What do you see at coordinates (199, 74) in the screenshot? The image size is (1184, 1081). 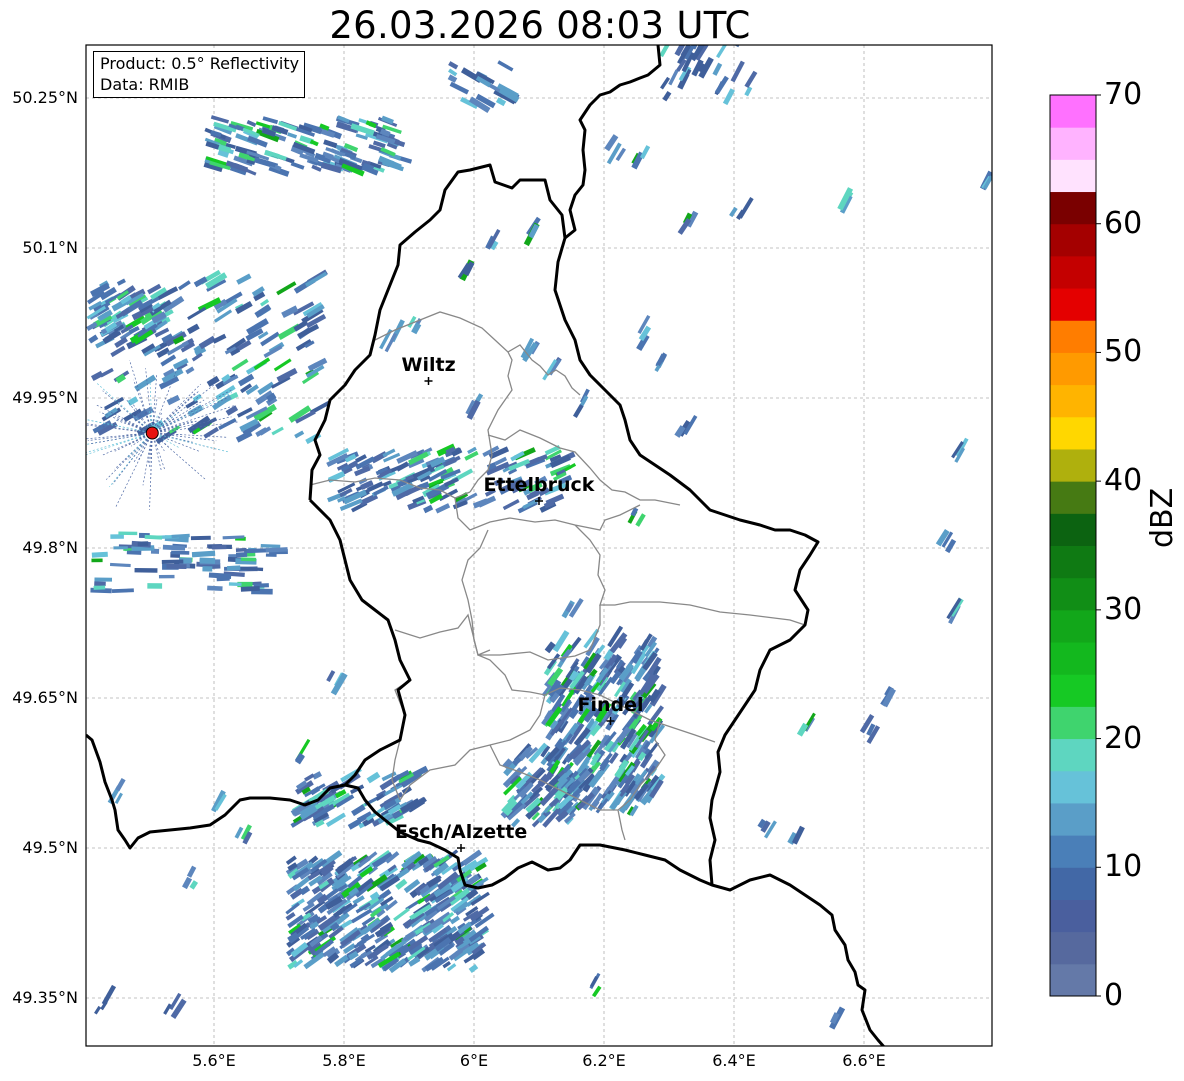 I see `info-box: Product: 0.5° Reflectivity Data: RMIB` at bounding box center [199, 74].